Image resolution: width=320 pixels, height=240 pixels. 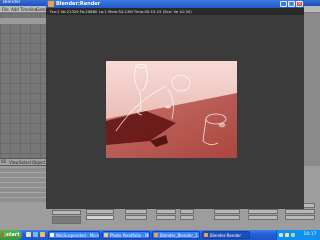 What do you see at coordinates (310, 235) in the screenshot?
I see `taskbar-clock: 10:17` at bounding box center [310, 235].